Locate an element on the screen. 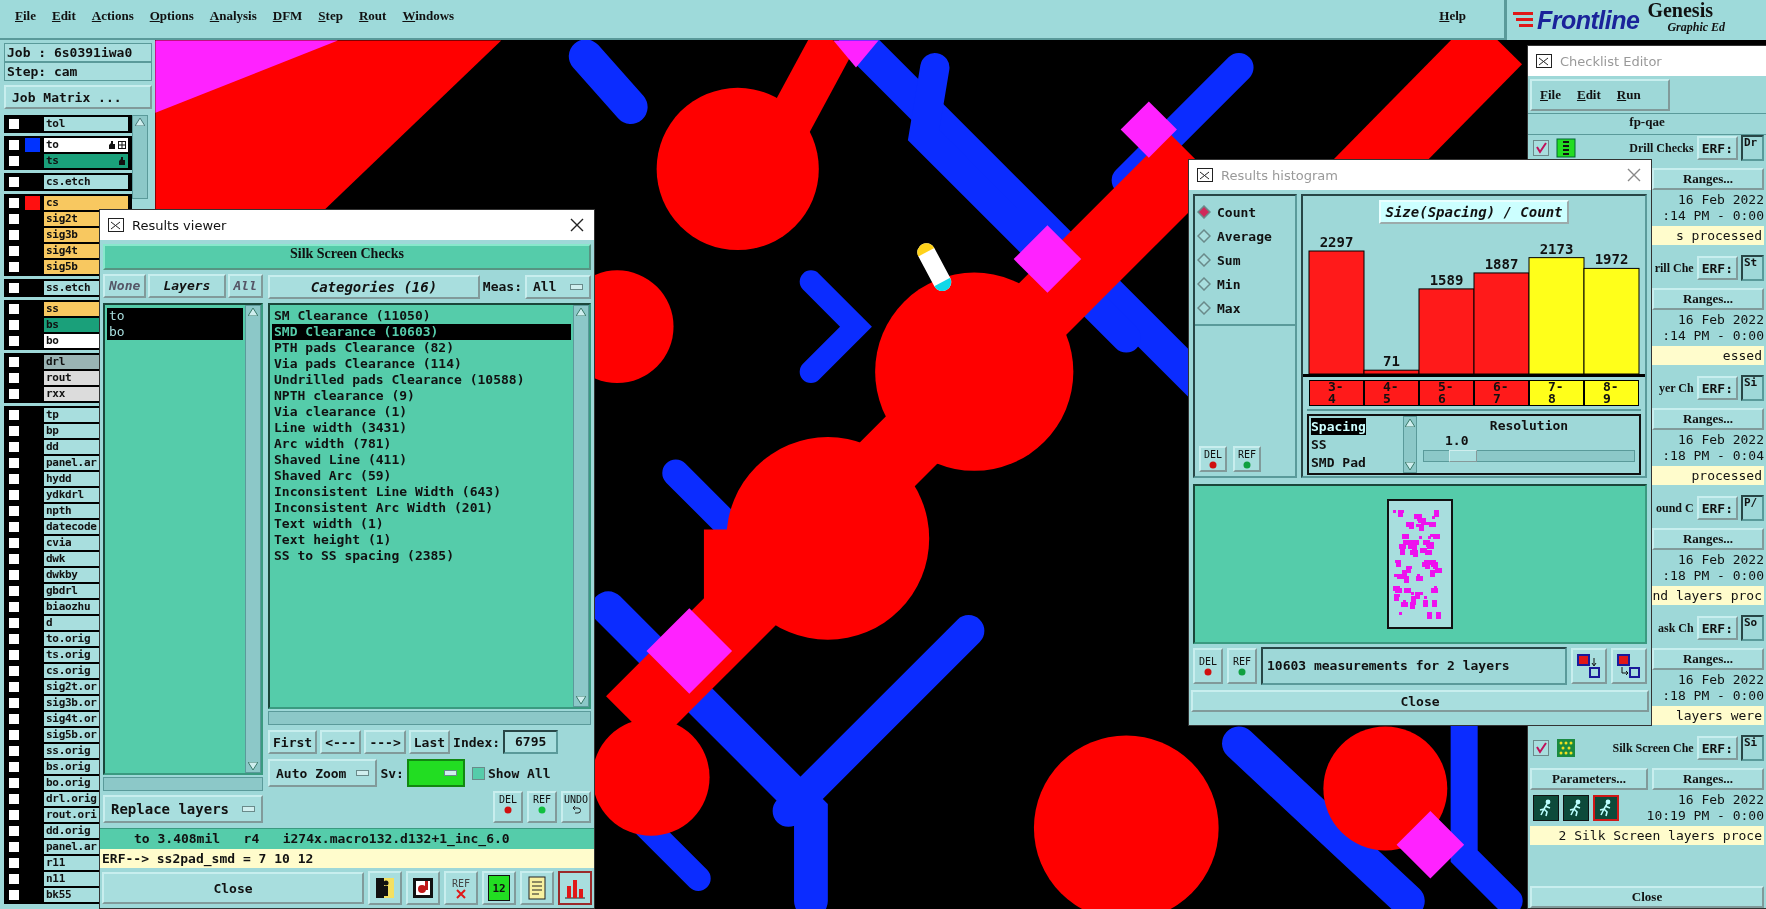  help-menu: Help is located at coordinates (1452, 12).